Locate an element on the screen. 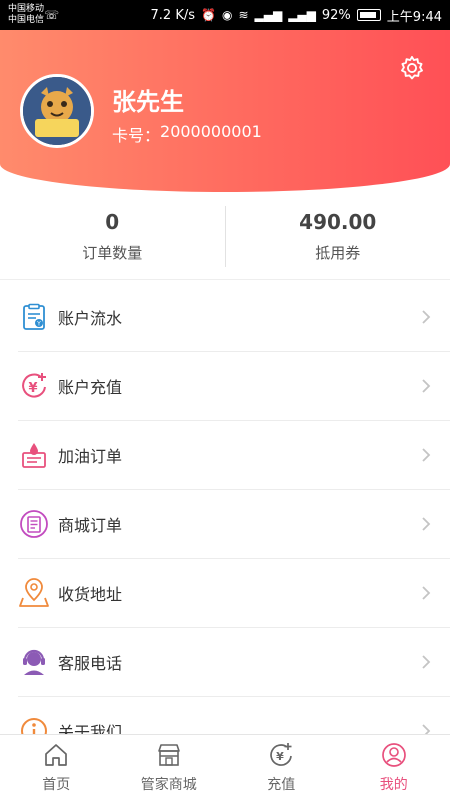 The width and height of the screenshot is (450, 800). home-icon is located at coordinates (56, 754).